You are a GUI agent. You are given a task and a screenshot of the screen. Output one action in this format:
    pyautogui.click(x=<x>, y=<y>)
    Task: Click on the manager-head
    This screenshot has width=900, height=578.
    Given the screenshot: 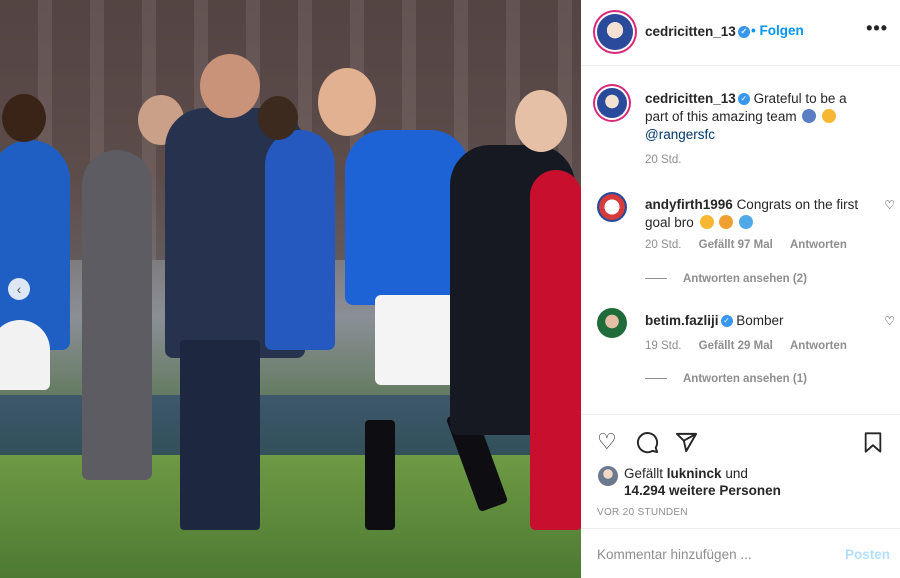 What is the action you would take?
    pyautogui.click(x=230, y=86)
    